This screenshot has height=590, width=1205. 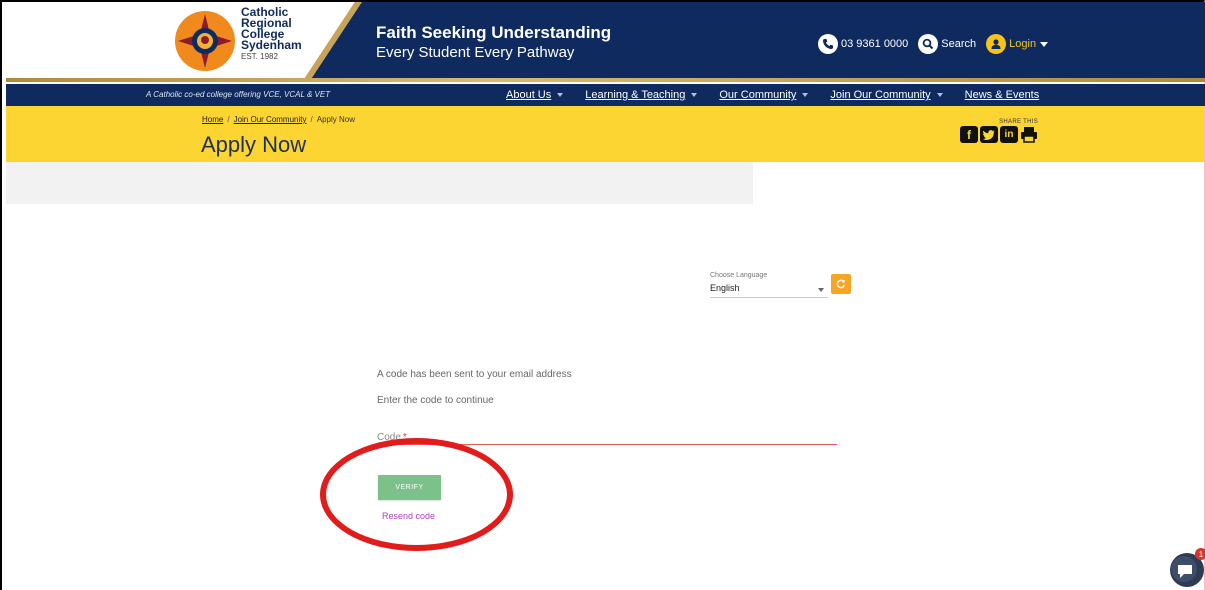 What do you see at coordinates (270, 119) in the screenshot?
I see `breadcrumb-join-our-community: Join Our Community` at bounding box center [270, 119].